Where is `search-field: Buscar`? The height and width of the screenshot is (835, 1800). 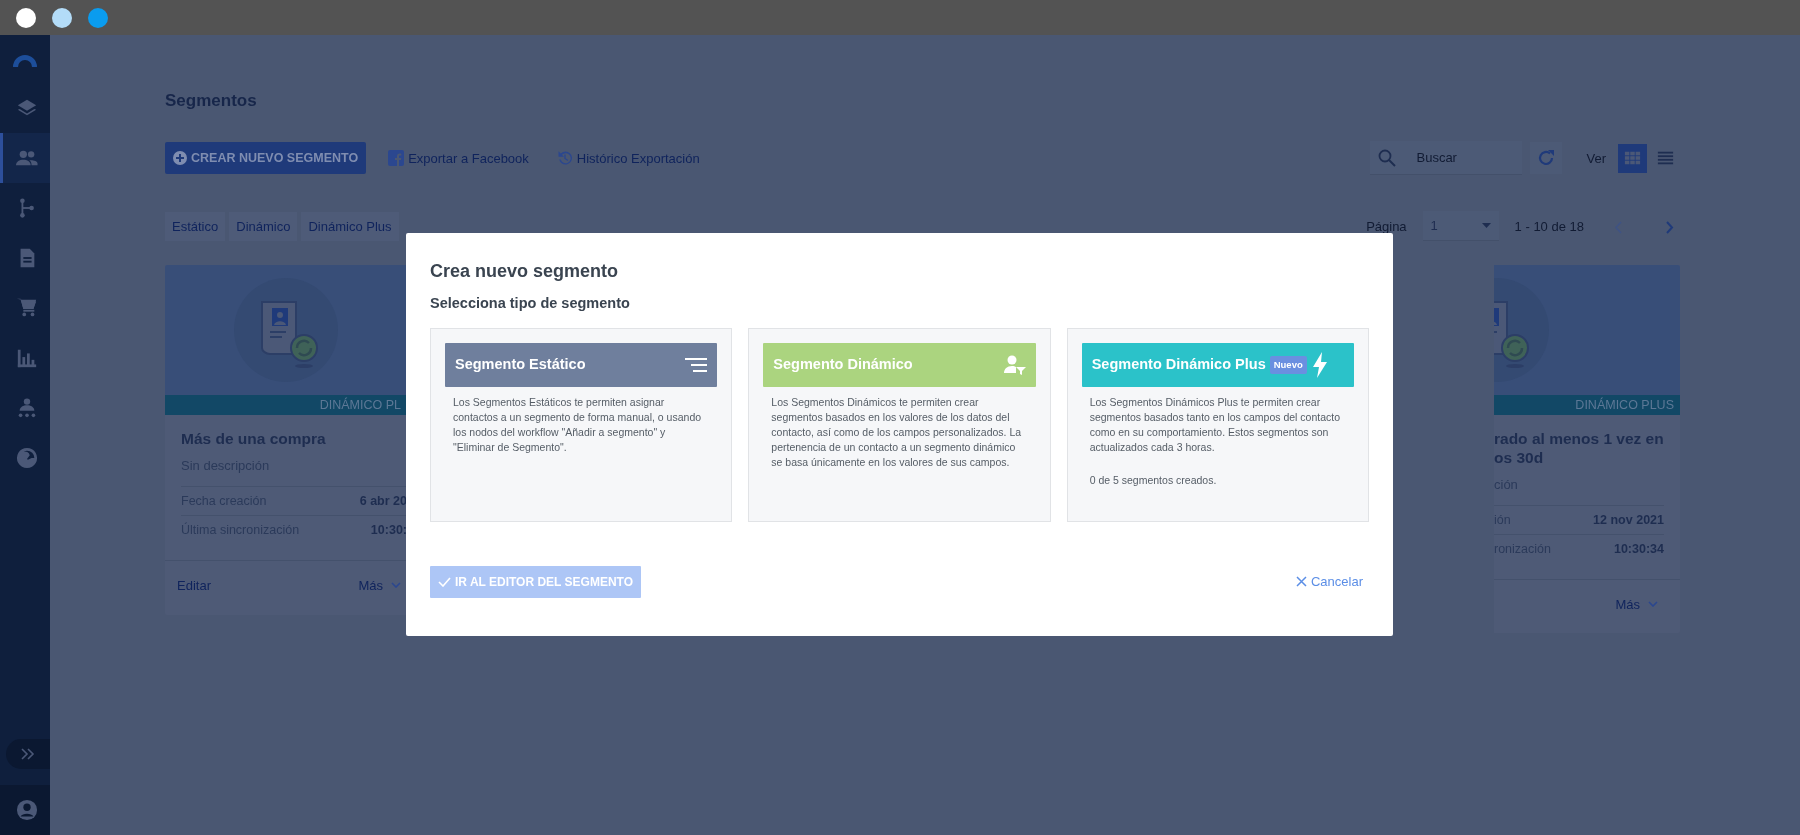 search-field: Buscar is located at coordinates (1446, 158).